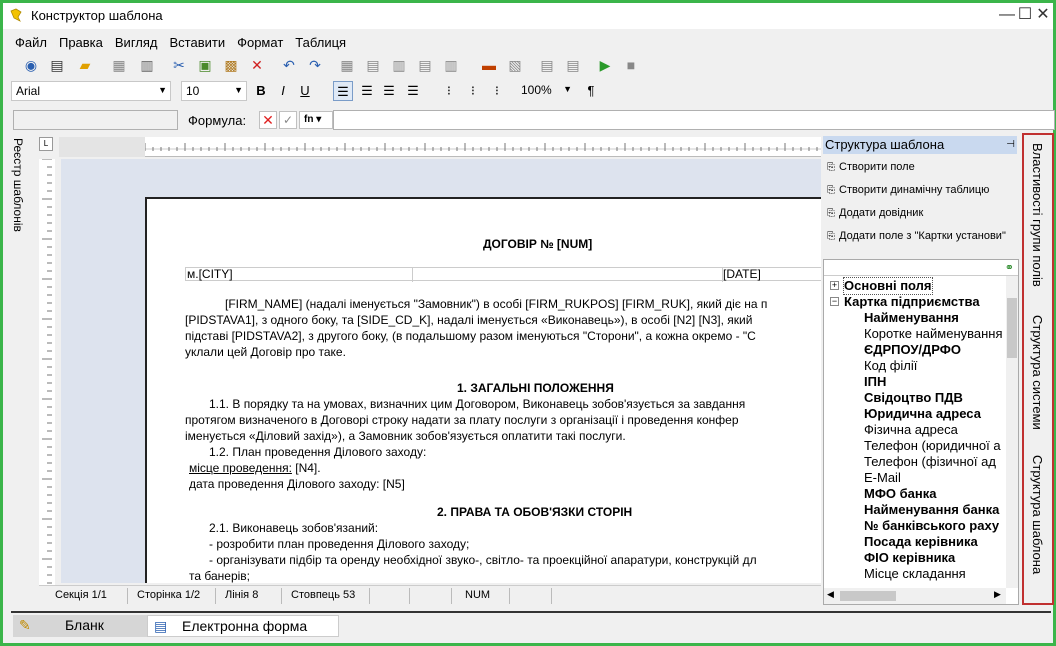  I want to click on tab-field-group-properties: Властивості групи полів, so click(1037, 215).